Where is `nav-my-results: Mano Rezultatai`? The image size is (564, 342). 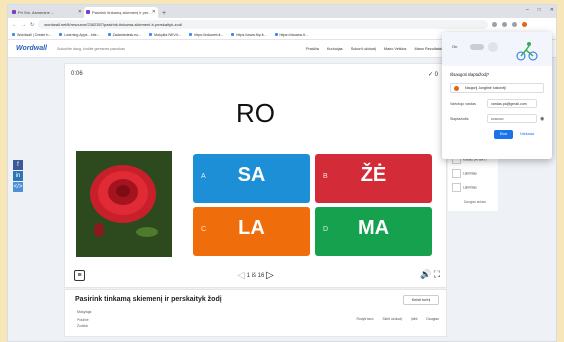 nav-my-results: Mano Rezultatai is located at coordinates (427, 49).